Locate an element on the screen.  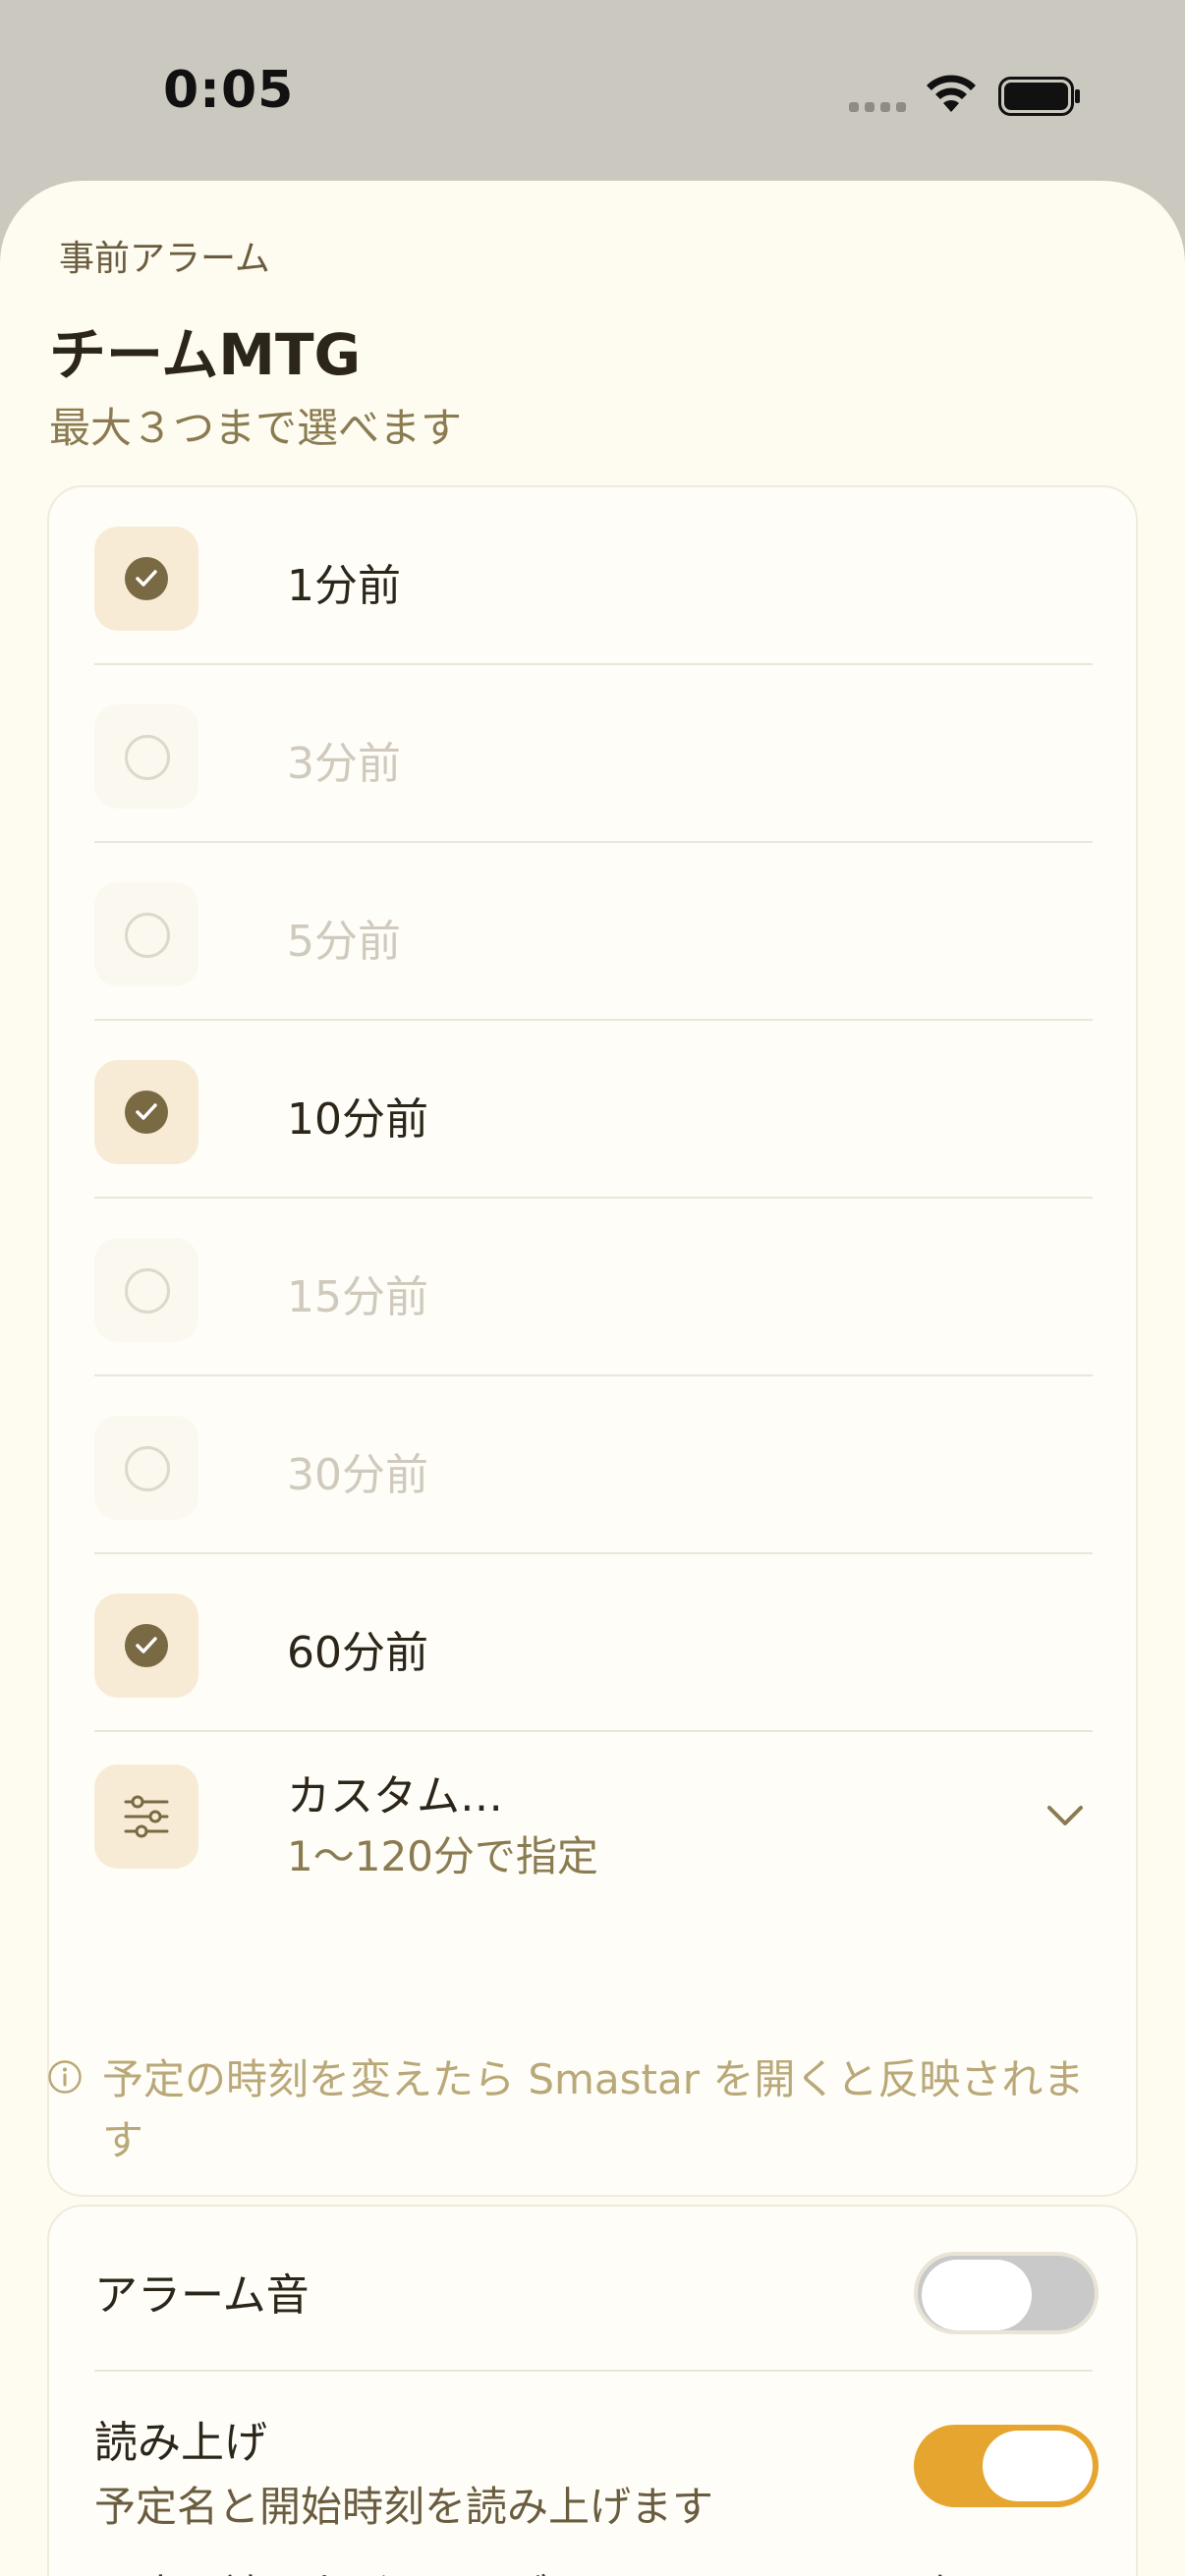
read-aloud-row: 読み上げ 予定名と開始時刻を読み上げます is located at coordinates (596, 2474).